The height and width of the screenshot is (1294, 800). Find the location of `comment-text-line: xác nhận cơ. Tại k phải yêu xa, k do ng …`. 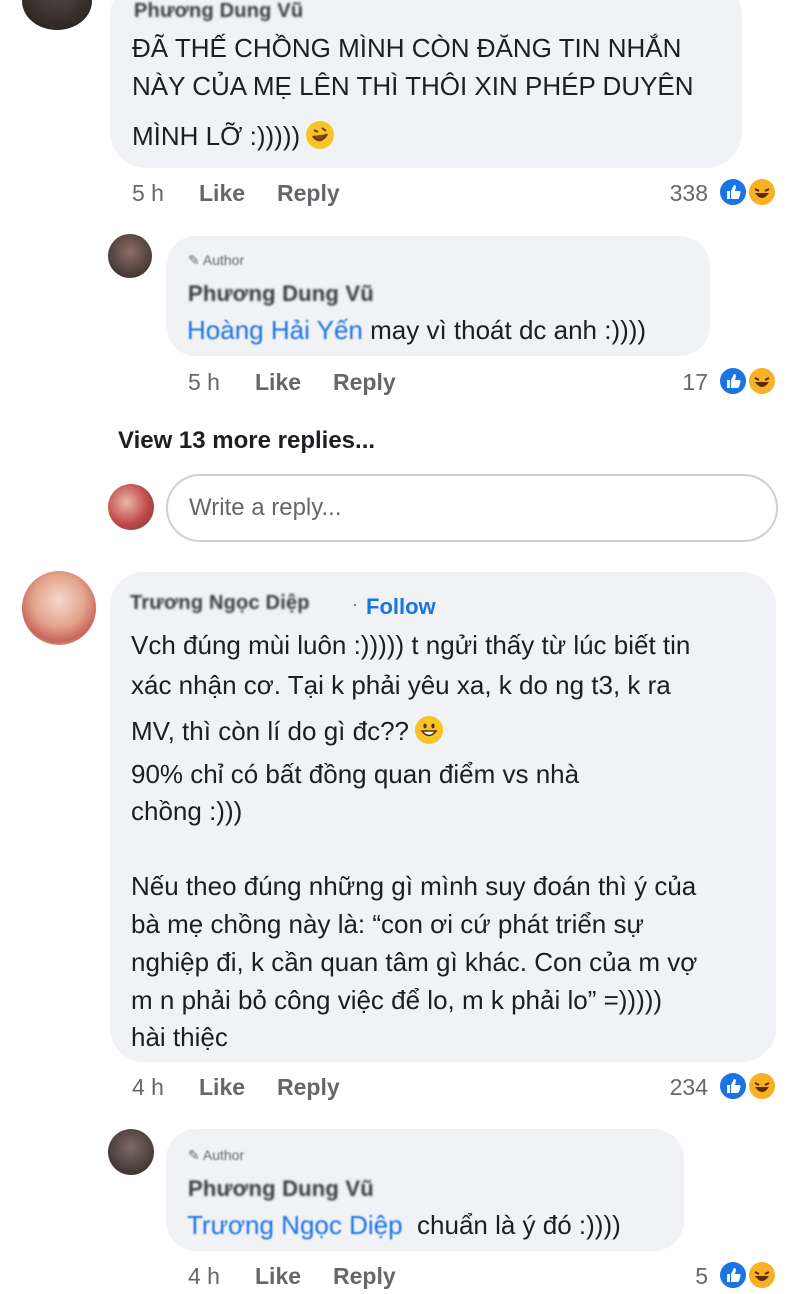

comment-text-line: xác nhận cơ. Tại k phải yêu xa, k do ng … is located at coordinates (401, 685).